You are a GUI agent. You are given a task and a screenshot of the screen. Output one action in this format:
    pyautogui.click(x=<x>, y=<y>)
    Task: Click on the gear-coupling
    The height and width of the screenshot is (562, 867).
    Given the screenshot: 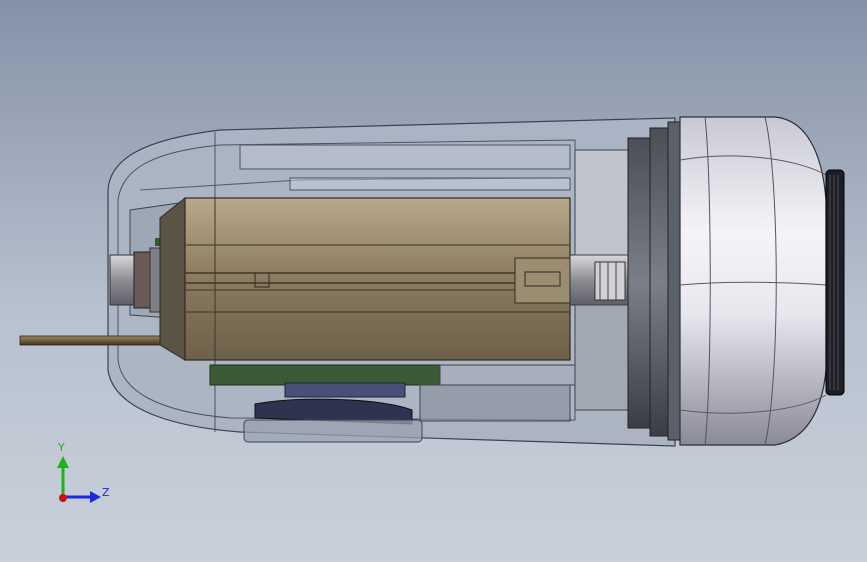 What is the action you would take?
    pyautogui.click(x=600, y=280)
    